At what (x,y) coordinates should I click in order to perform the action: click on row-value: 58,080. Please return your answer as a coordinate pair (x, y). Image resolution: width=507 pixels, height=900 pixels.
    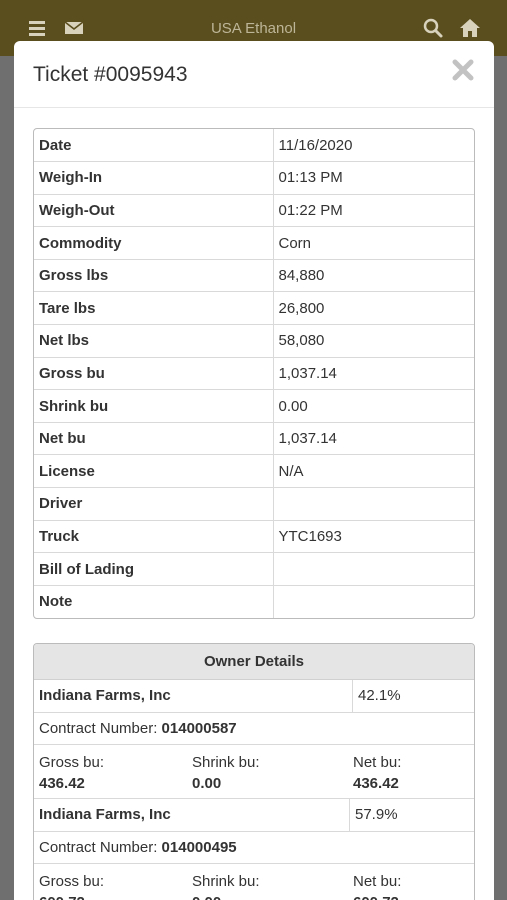
    Looking at the image, I should click on (373, 341).